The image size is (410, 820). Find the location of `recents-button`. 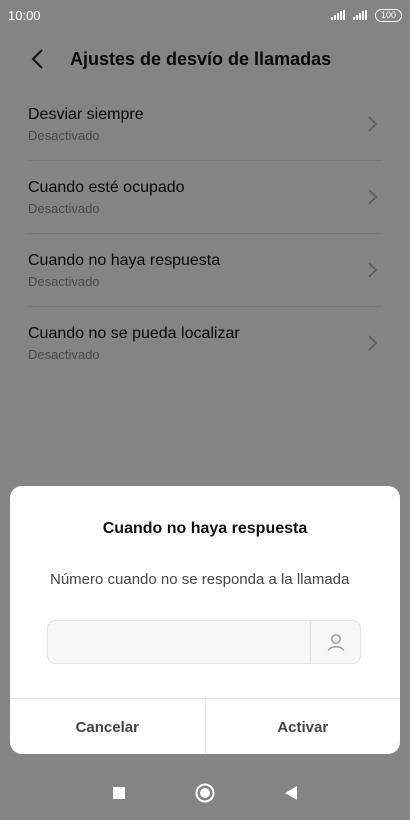

recents-button is located at coordinates (119, 793).